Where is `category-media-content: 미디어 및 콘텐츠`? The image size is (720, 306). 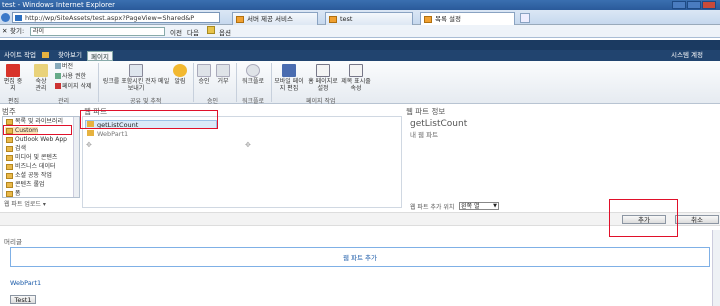
category-media-content: 미디어 및 콘텐츠 is located at coordinates (31, 158).